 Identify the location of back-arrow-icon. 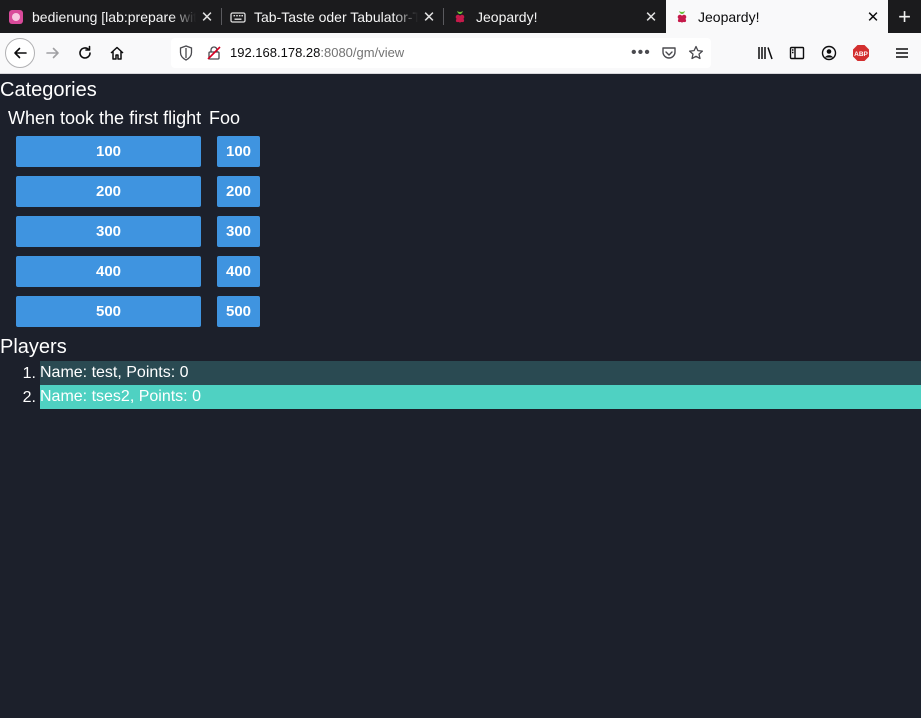
(20, 53).